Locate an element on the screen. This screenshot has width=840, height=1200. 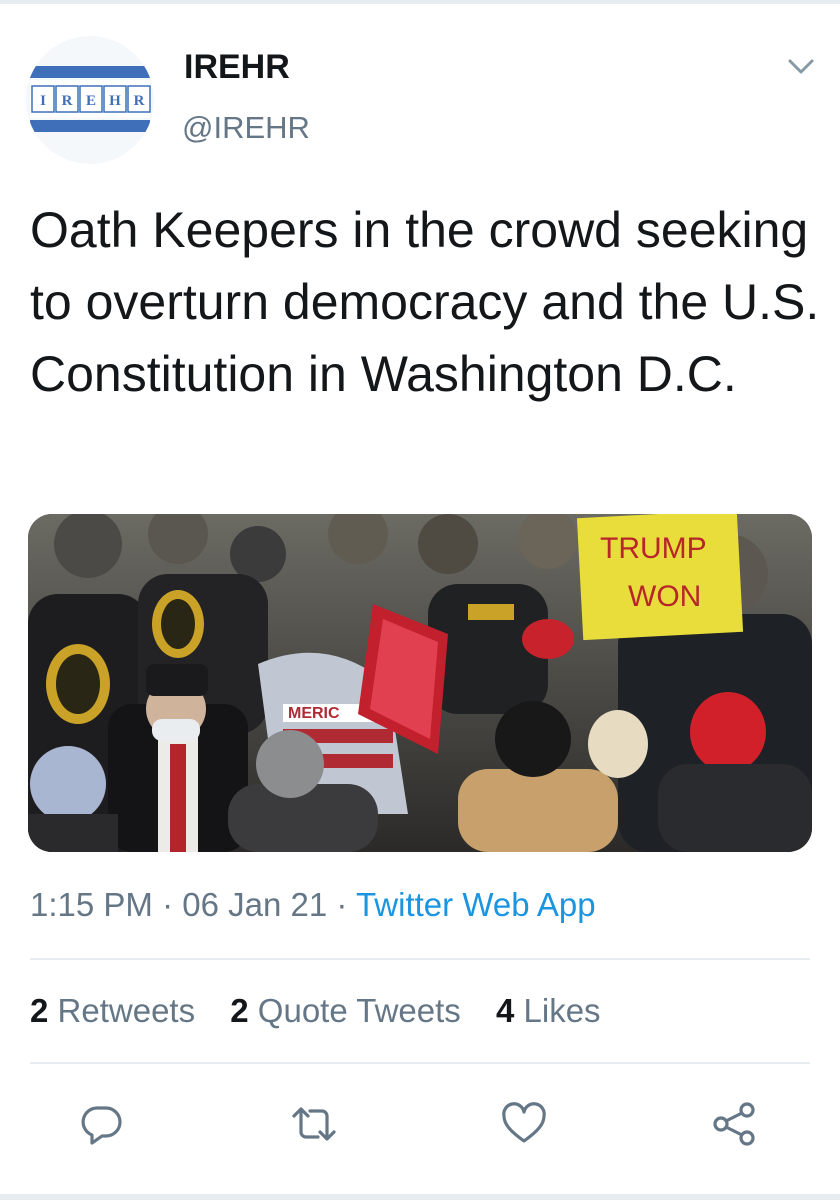
tweet-metadata: 1:15 PM · 06 Jan 21 · Twitter Web App is located at coordinates (313, 905).